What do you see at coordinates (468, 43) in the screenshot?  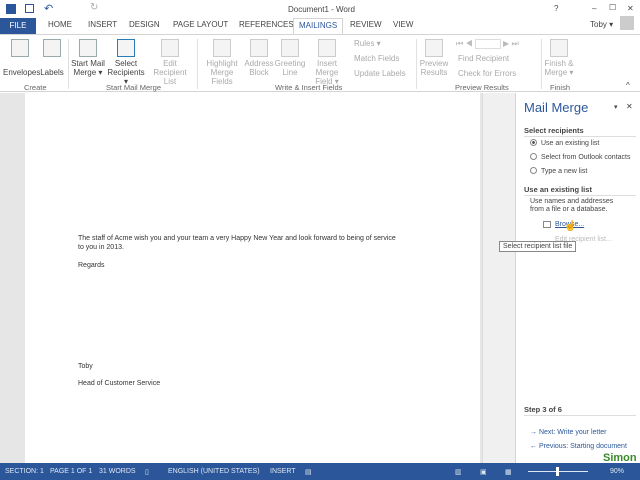 I see `previous-record-icon: ◀` at bounding box center [468, 43].